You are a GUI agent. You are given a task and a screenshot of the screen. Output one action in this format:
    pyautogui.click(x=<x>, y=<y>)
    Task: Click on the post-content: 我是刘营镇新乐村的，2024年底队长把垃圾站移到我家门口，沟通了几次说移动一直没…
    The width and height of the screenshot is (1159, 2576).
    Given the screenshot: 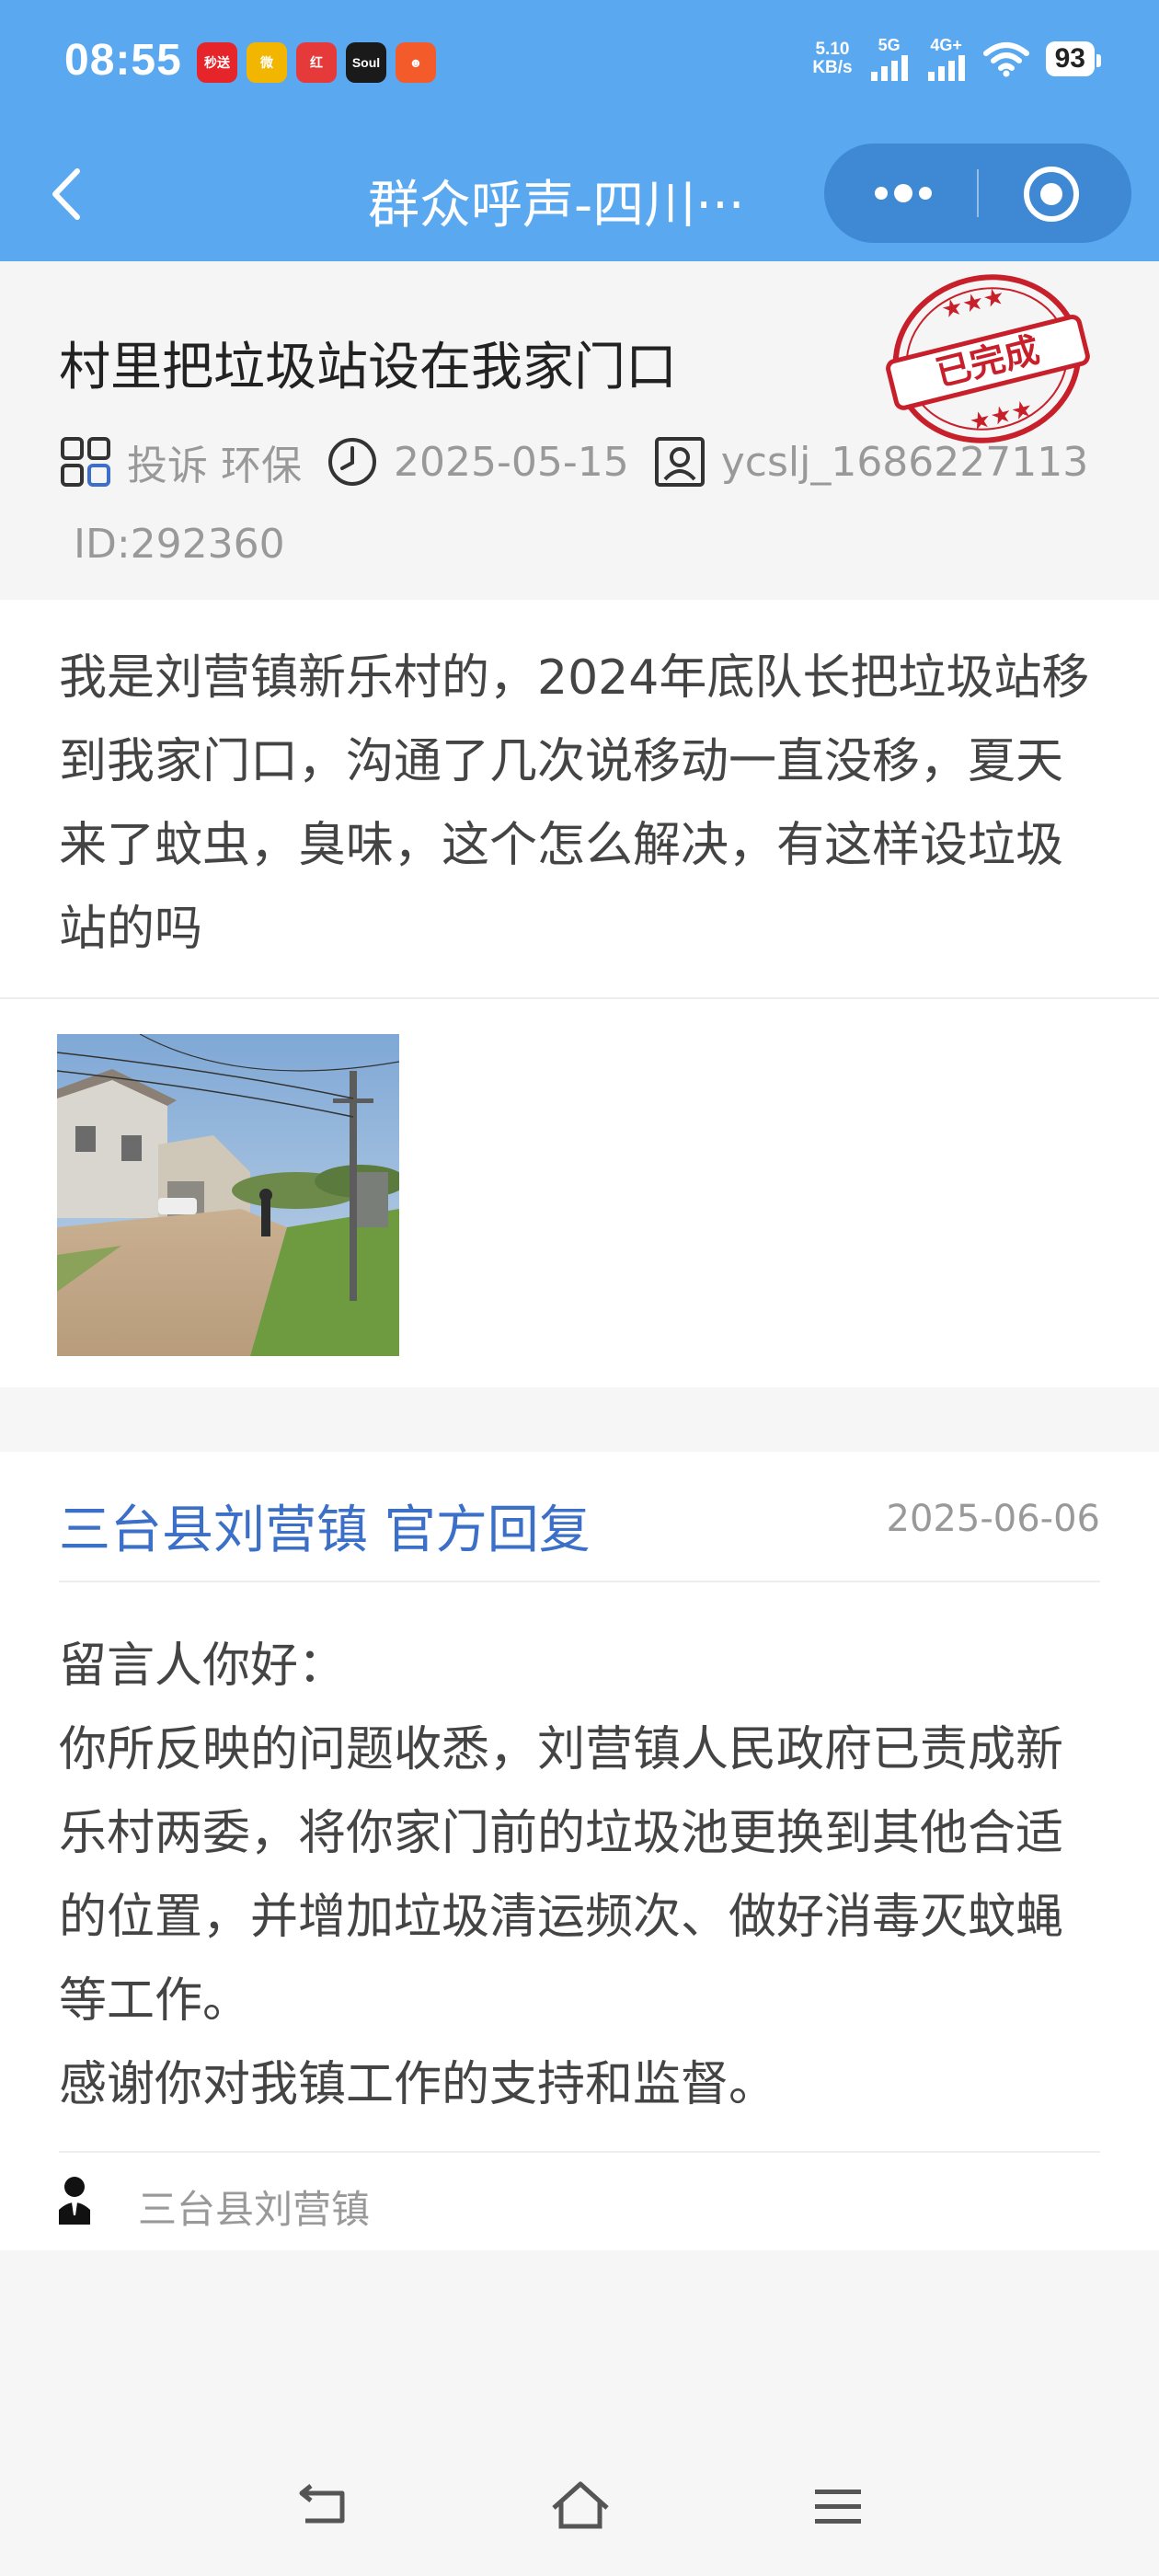 What is the action you would take?
    pyautogui.click(x=574, y=803)
    